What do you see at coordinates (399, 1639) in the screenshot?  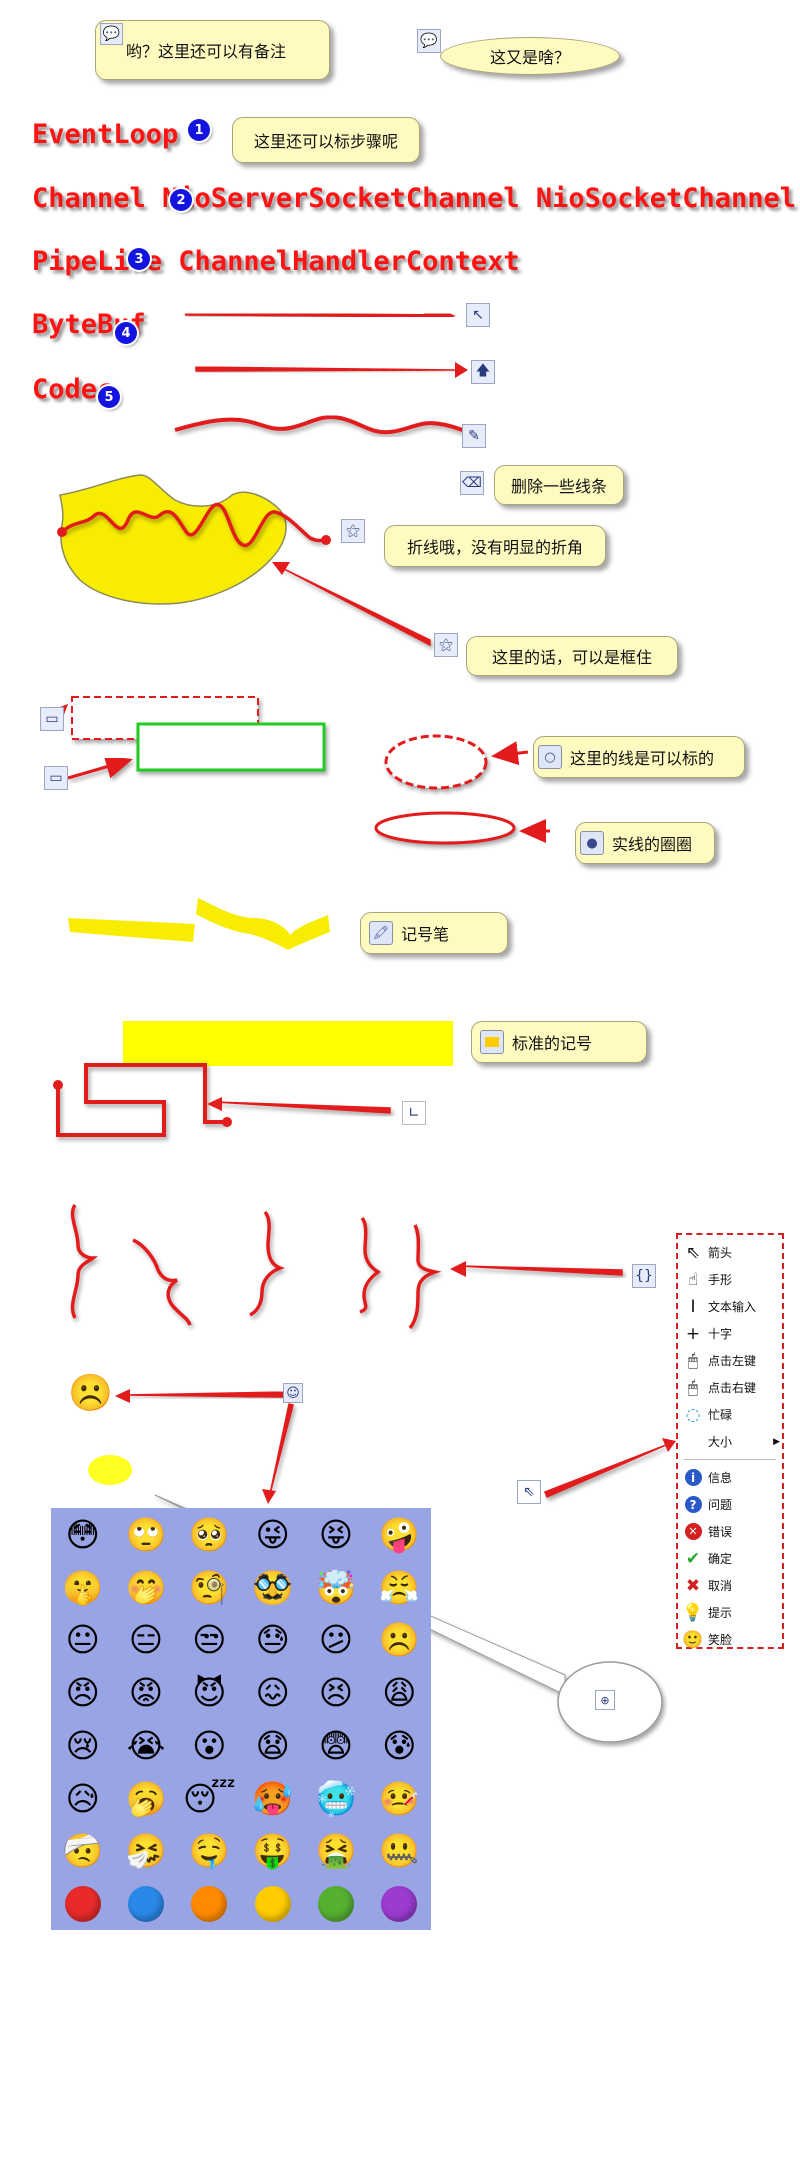 I see `emoji-cell: ☹️` at bounding box center [399, 1639].